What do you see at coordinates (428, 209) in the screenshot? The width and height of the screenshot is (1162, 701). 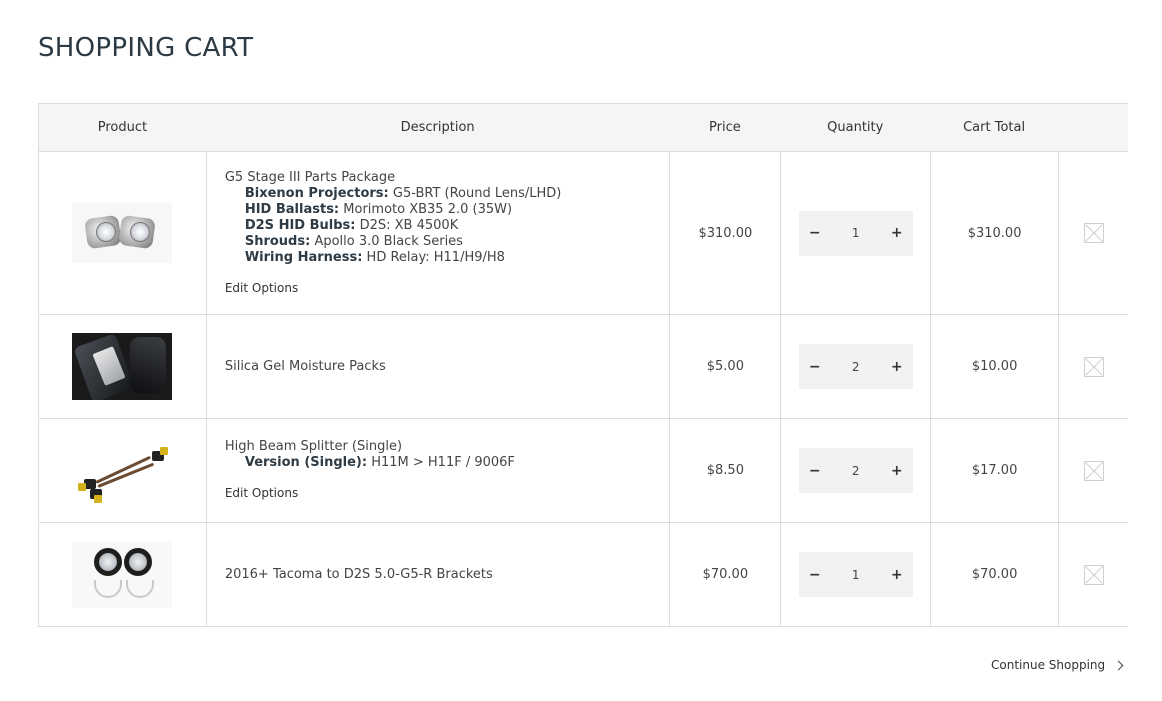 I see `option-value: Morimoto XB35 2.0 (35W)` at bounding box center [428, 209].